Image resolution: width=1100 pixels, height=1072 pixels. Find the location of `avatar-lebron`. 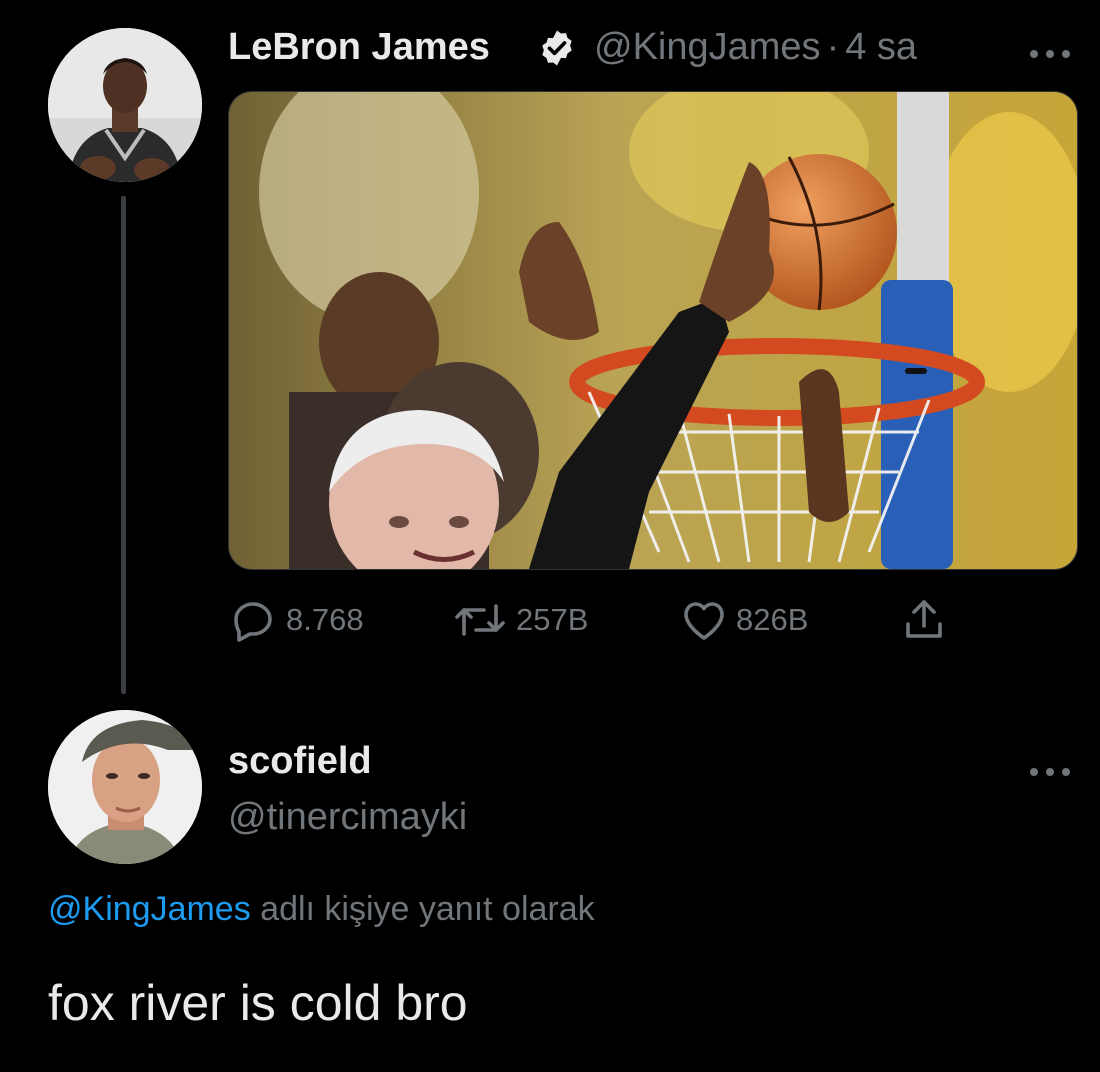

avatar-lebron is located at coordinates (125, 105).